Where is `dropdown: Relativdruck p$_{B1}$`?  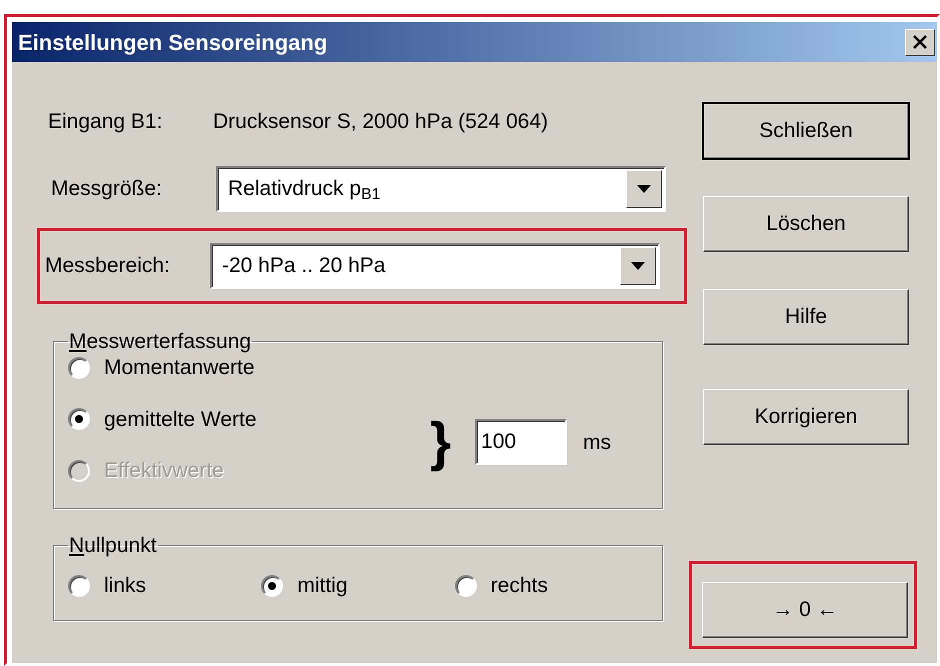 dropdown: Relativdruck p$_{B1}$ is located at coordinates (441, 189).